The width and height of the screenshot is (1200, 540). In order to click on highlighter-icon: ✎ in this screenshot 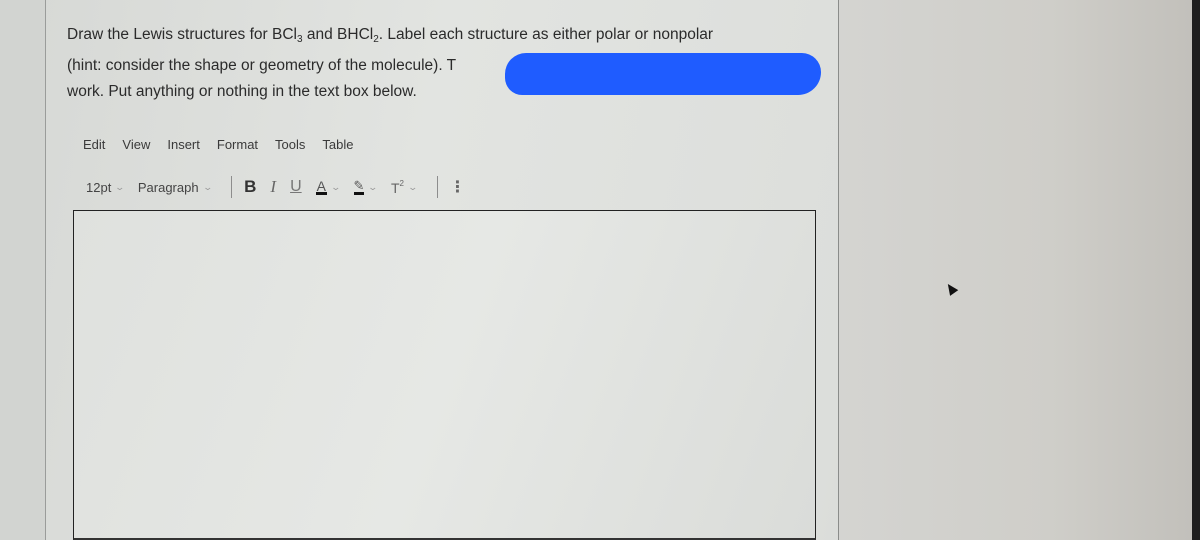, I will do `click(359, 186)`.